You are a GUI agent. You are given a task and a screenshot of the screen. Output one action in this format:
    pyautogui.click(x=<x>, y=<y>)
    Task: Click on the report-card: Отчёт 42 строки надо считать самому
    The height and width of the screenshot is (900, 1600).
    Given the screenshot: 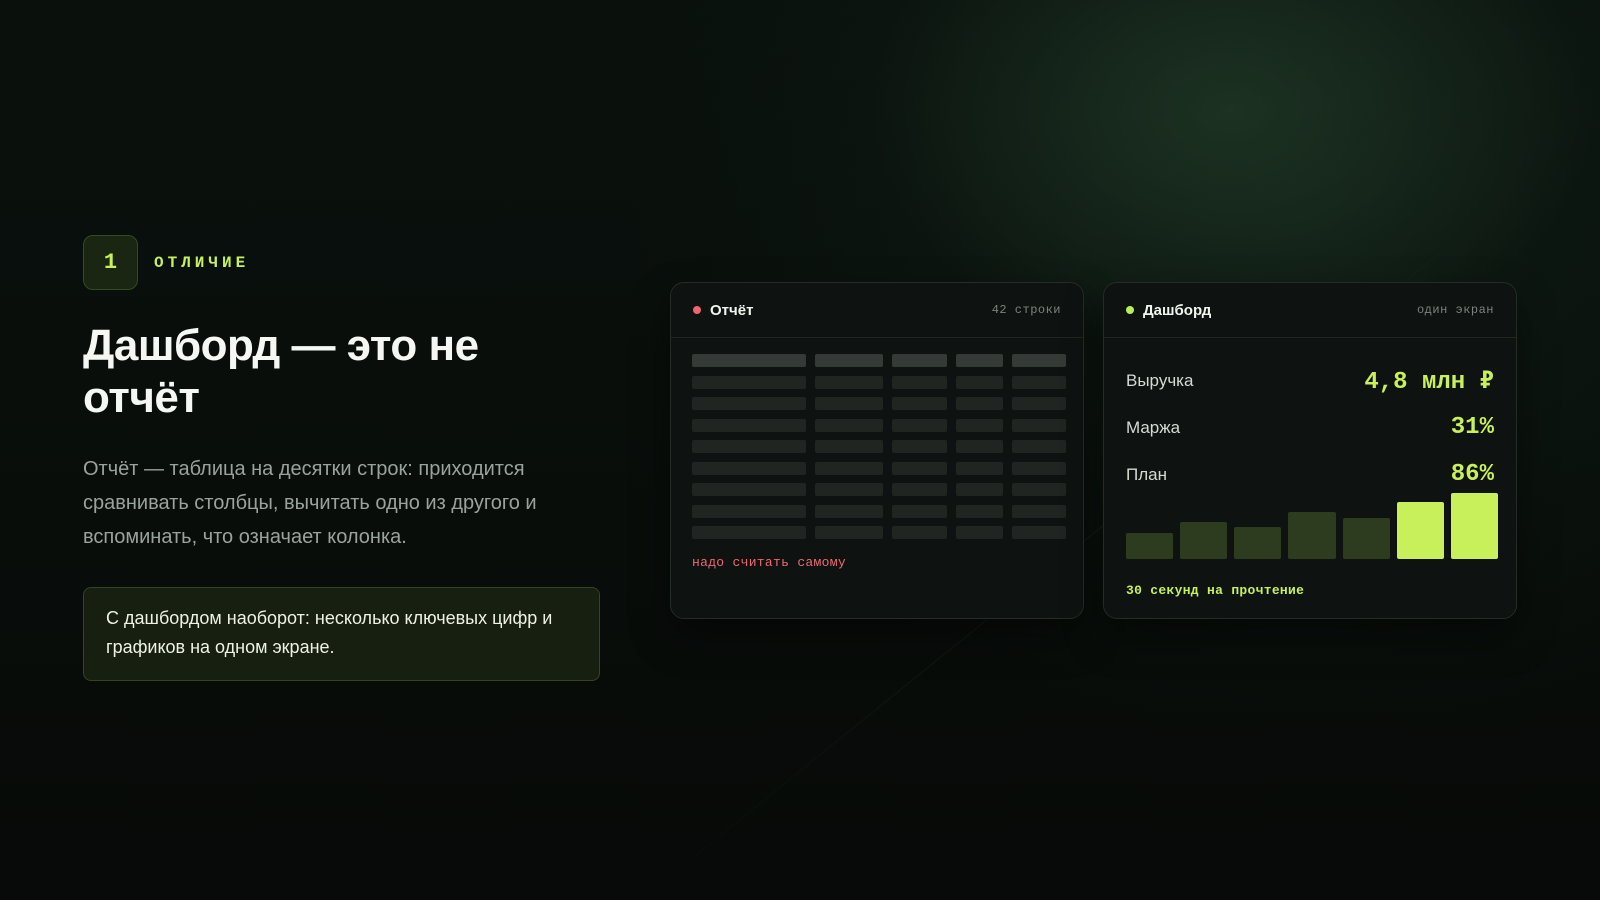 What is the action you would take?
    pyautogui.click(x=877, y=450)
    